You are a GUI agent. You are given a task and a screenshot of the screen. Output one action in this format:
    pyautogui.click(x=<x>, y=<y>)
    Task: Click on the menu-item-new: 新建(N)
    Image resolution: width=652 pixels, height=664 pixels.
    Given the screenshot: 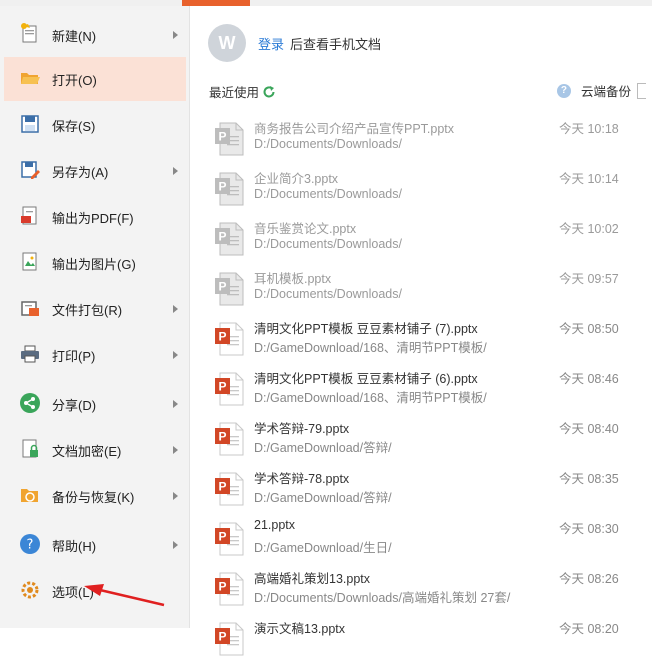 What is the action you would take?
    pyautogui.click(x=95, y=35)
    